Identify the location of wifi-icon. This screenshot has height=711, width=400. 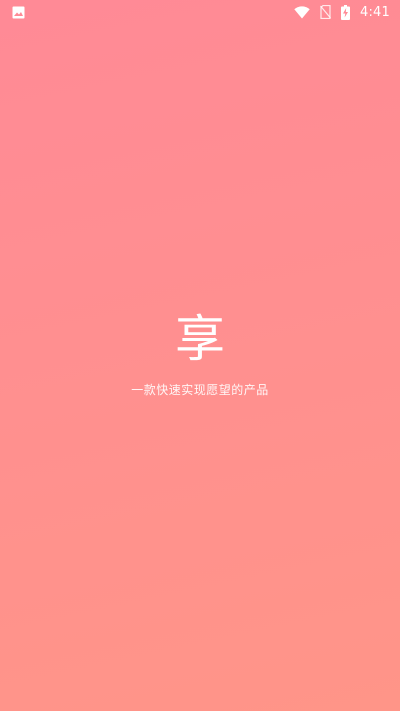
(302, 12).